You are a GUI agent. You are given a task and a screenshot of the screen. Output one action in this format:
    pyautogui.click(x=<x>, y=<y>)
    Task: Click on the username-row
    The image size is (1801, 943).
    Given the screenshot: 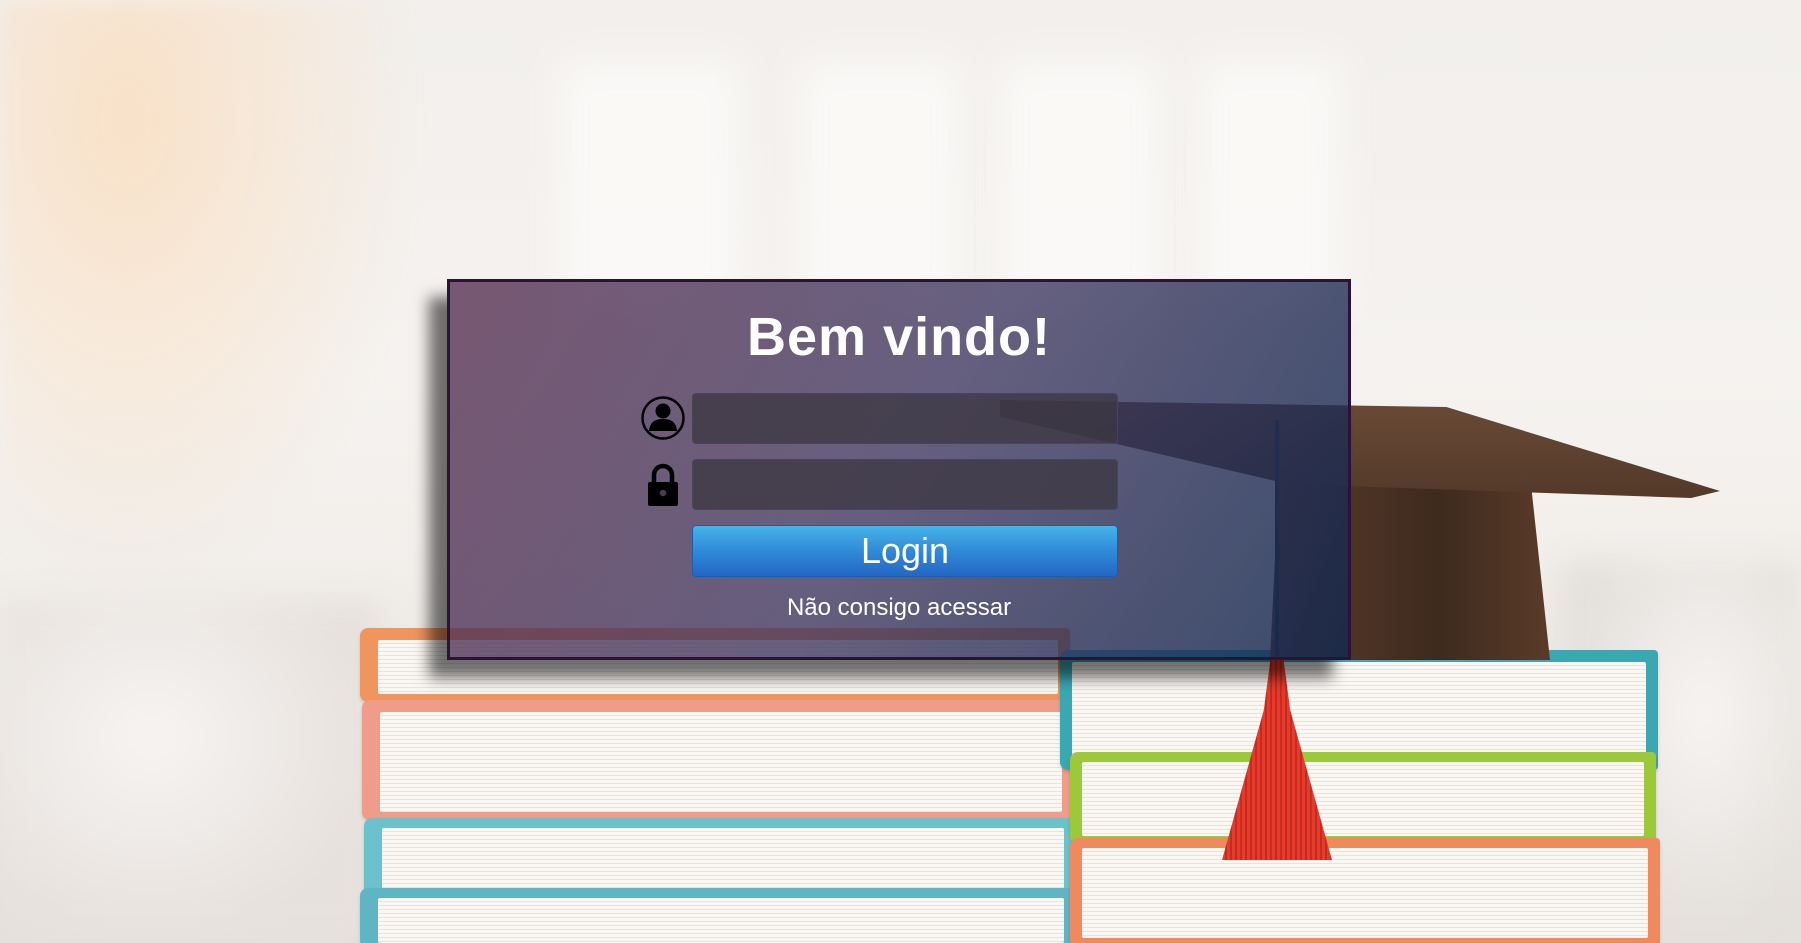 What is the action you would take?
    pyautogui.click(x=890, y=419)
    